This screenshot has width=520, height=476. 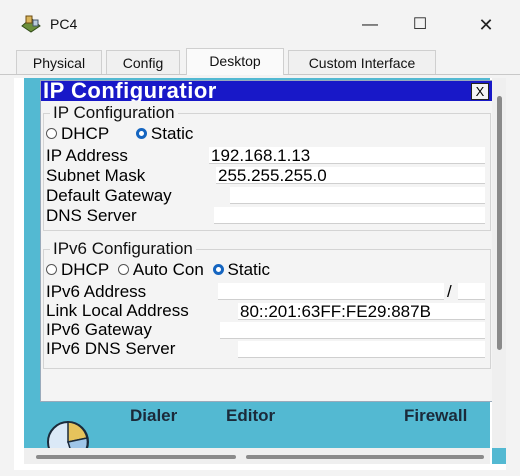 What do you see at coordinates (143, 62) in the screenshot?
I see `tab-config: Config` at bounding box center [143, 62].